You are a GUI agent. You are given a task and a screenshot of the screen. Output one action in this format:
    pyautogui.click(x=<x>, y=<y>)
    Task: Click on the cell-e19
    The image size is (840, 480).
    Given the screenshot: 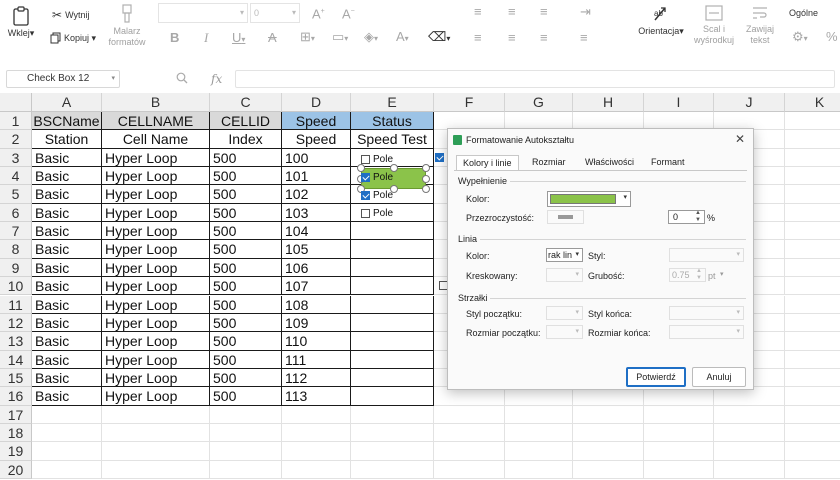 What is the action you would take?
    pyautogui.click(x=392, y=451)
    